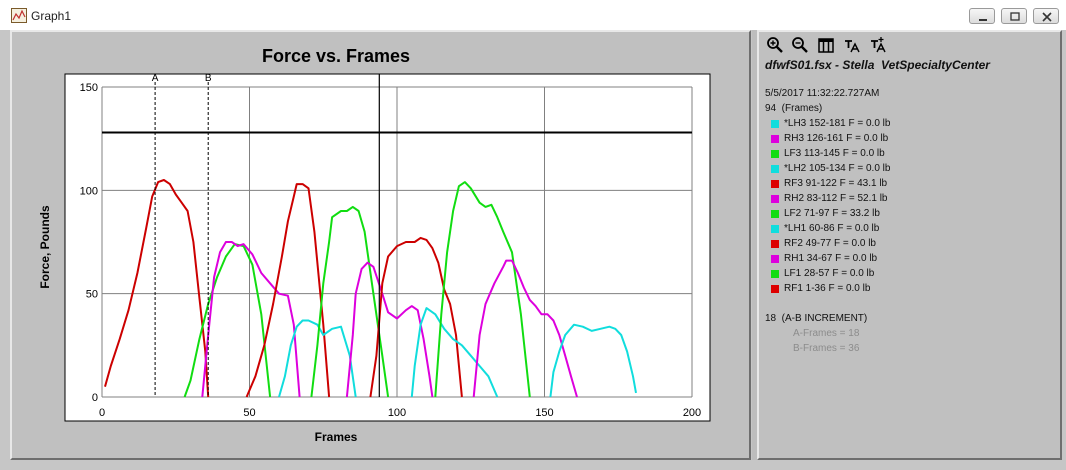 The width and height of the screenshot is (1066, 470). I want to click on minimize-button, so click(982, 16).